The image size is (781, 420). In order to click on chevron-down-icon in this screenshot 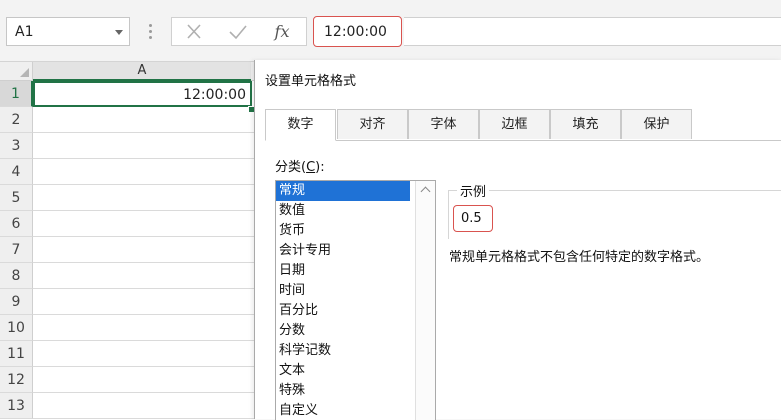, I will do `click(119, 32)`.